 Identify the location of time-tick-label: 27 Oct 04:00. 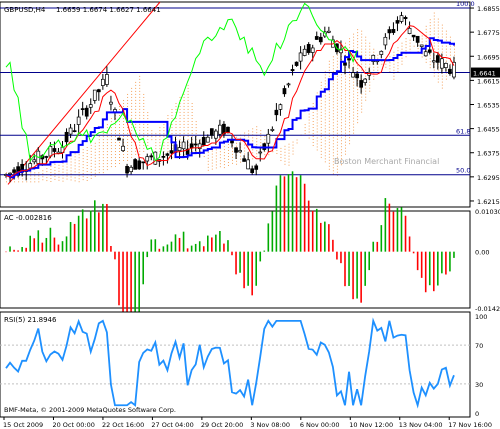
(172, 425).